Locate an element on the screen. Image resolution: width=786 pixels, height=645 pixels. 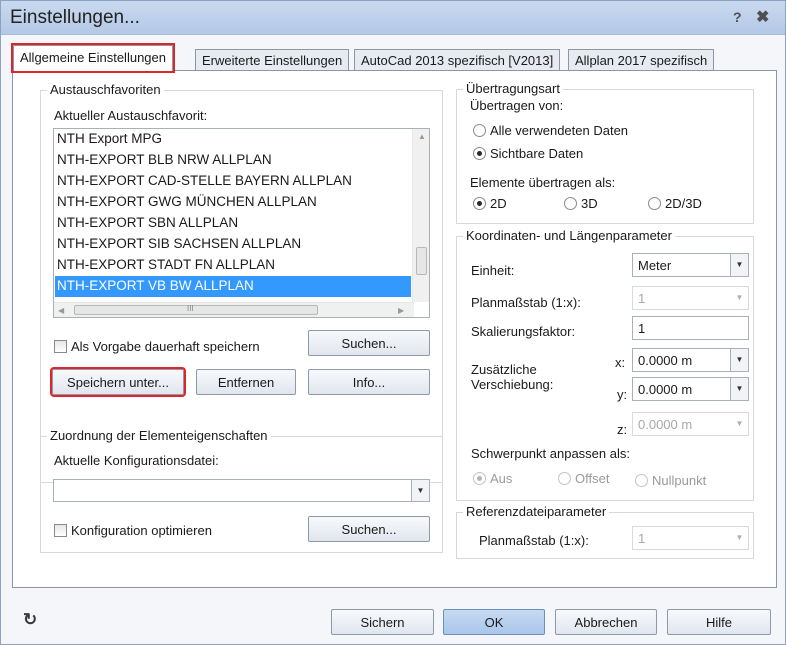
radio-3d-label: 3D is located at coordinates (589, 203).